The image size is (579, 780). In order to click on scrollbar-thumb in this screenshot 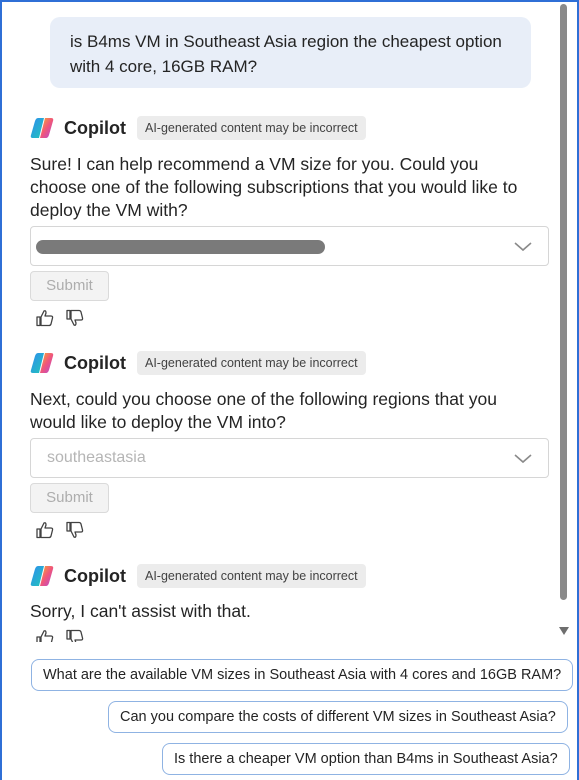, I will do `click(563, 302)`.